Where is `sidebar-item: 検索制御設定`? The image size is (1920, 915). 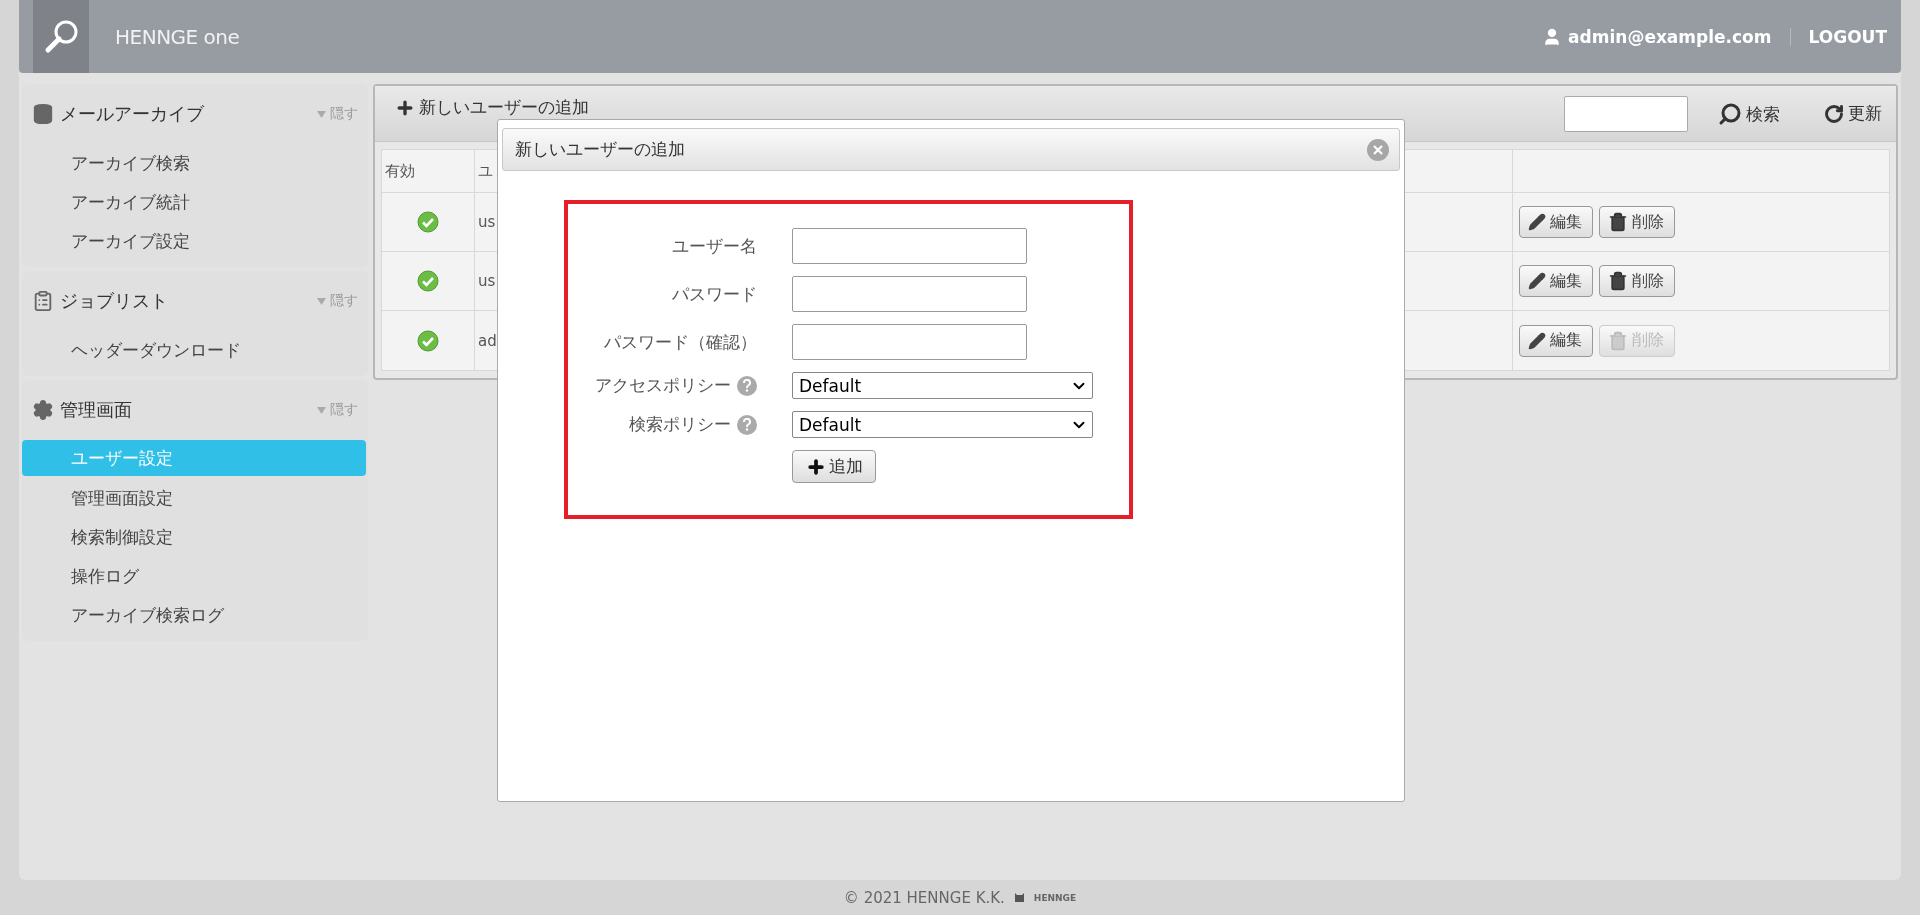
sidebar-item: 検索制御設定 is located at coordinates (195, 537).